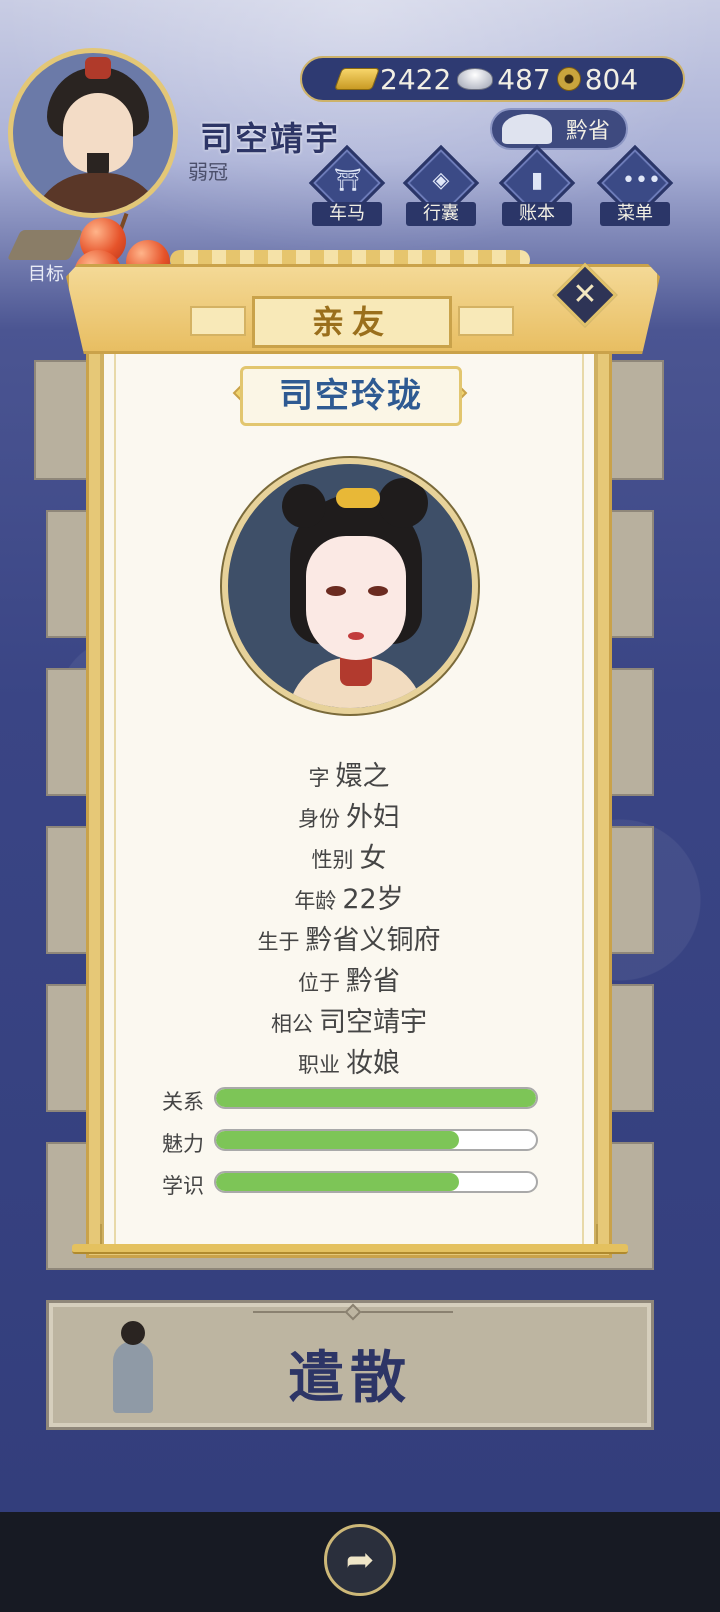 The height and width of the screenshot is (1612, 720). I want to click on share-icon: ➦, so click(360, 1560).